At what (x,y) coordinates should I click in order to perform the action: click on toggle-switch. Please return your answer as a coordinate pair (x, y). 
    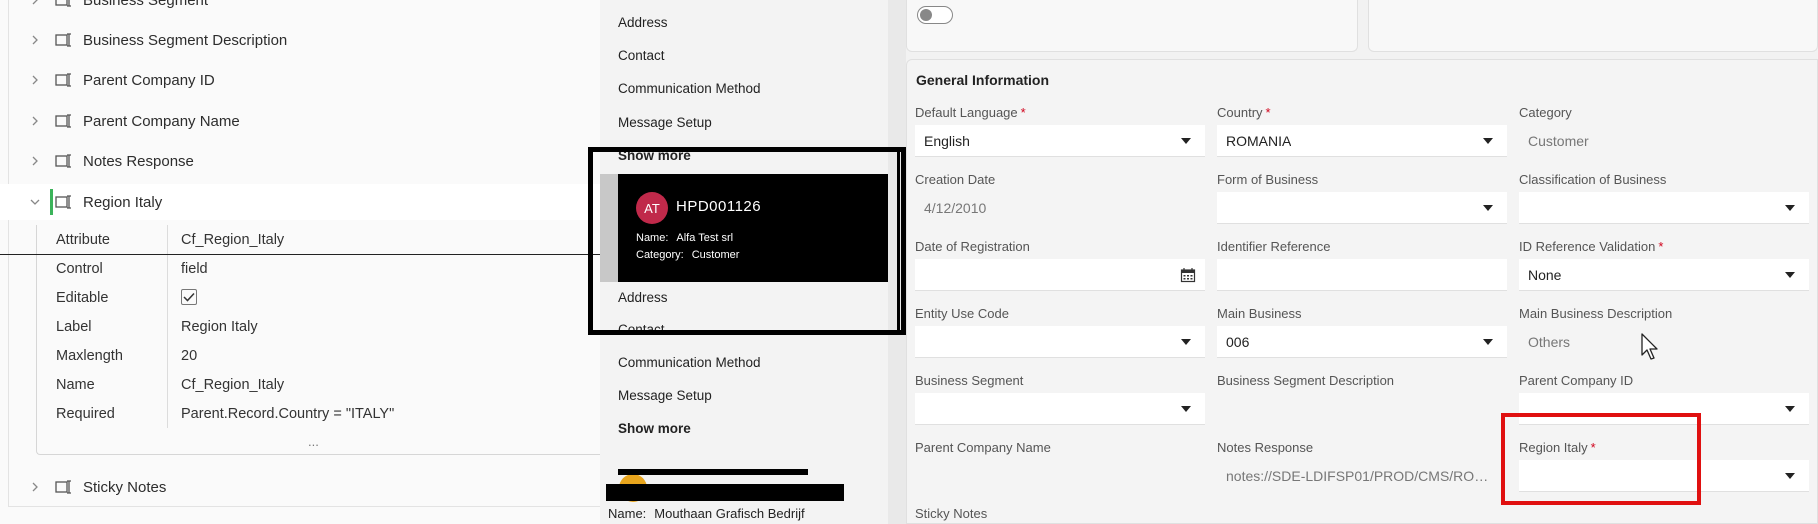
    Looking at the image, I should click on (935, 15).